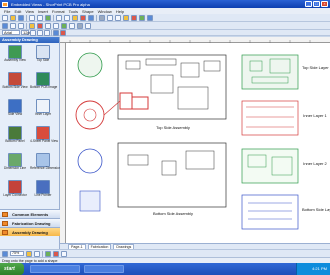 The image size is (330, 275). Describe the element at coordinates (43, 79) in the screenshot. I see `bottom-pcb-image-icon` at that location.